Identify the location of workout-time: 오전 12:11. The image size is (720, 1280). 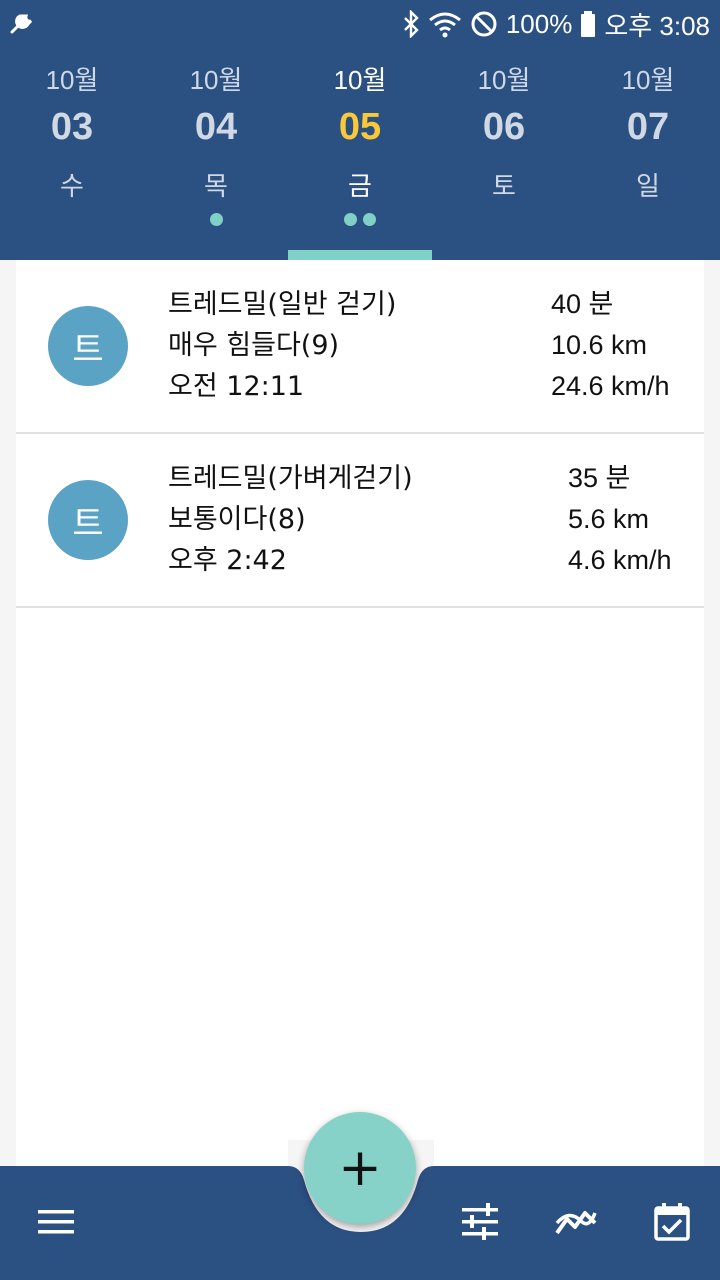
(236, 386).